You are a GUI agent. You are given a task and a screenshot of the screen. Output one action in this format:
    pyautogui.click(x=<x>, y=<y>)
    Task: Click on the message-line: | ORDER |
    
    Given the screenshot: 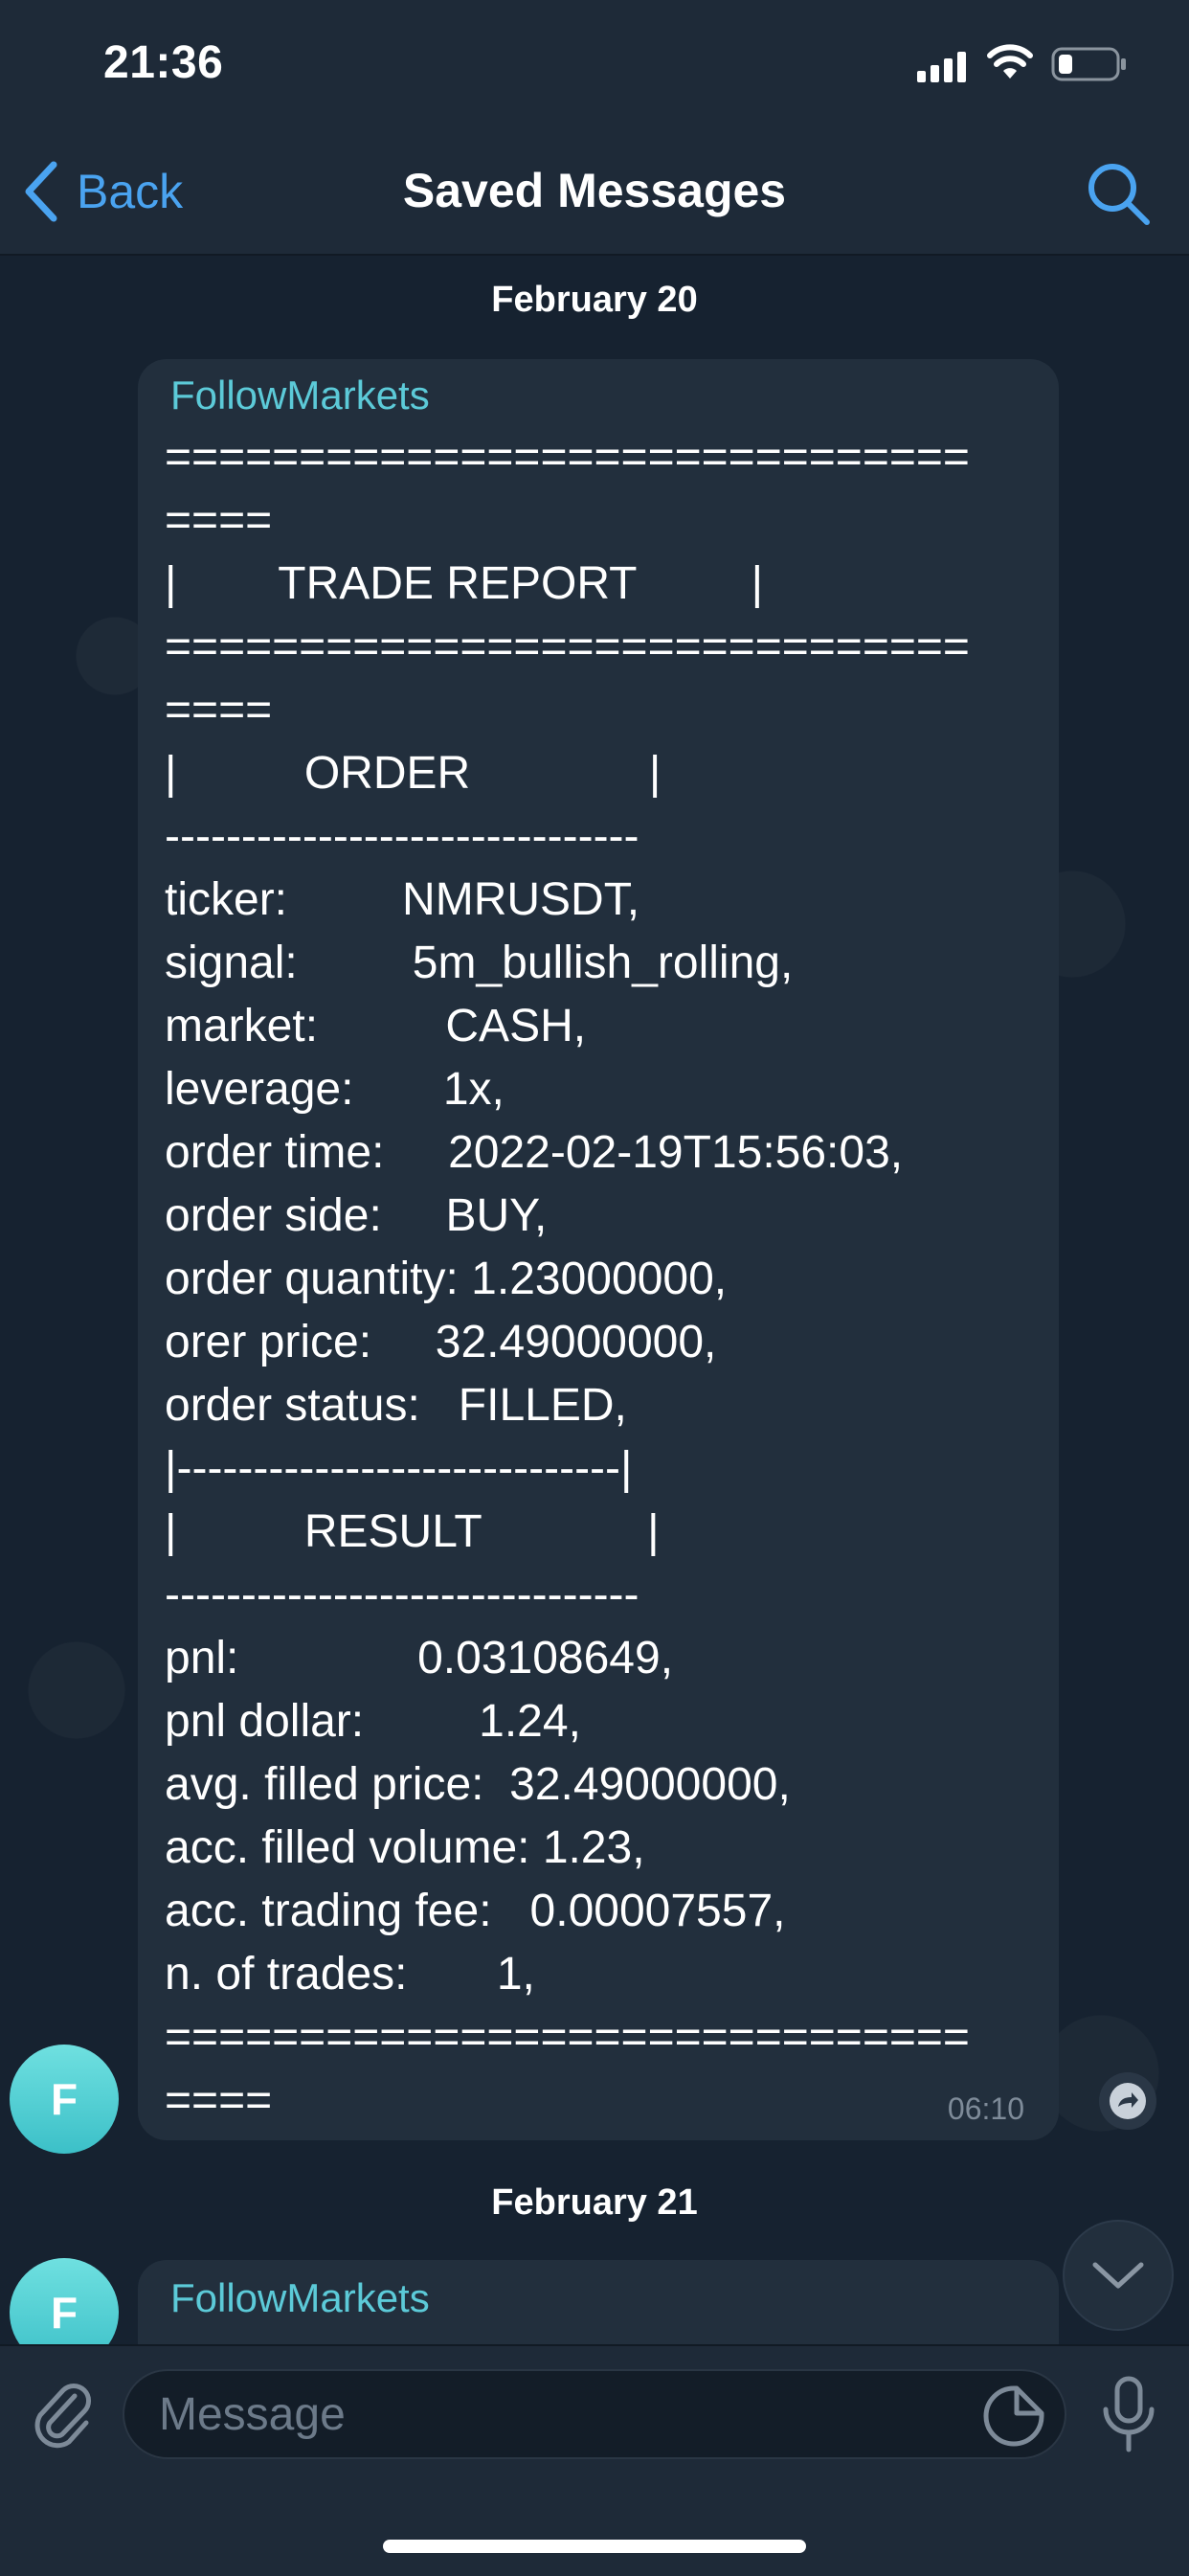 What is the action you would take?
    pyautogui.click(x=413, y=773)
    